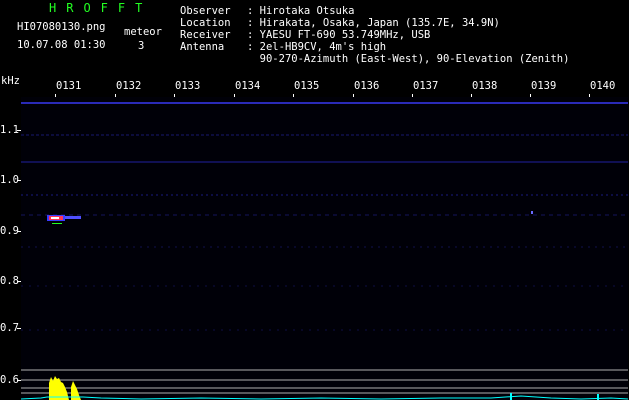 The width and height of the screenshot is (629, 400). I want to click on info-key: Antenna, so click(202, 47).